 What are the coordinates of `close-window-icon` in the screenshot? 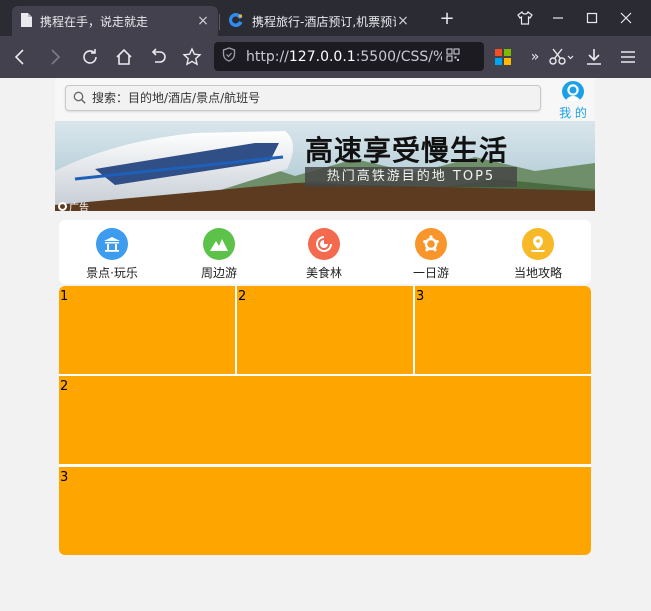 It's located at (626, 18).